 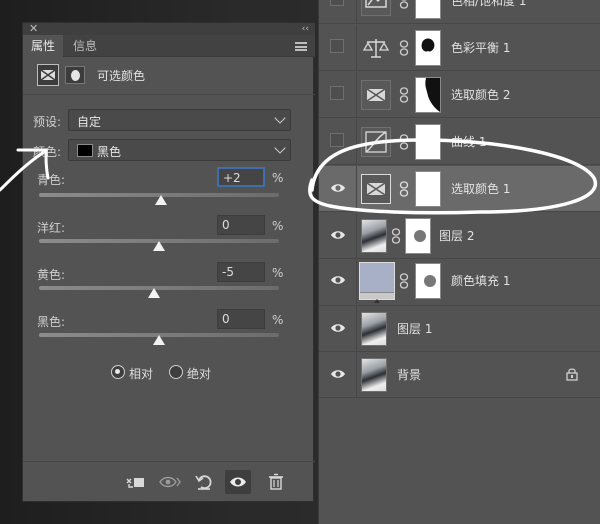 What do you see at coordinates (241, 225) in the screenshot?
I see `magenta-input: 0` at bounding box center [241, 225].